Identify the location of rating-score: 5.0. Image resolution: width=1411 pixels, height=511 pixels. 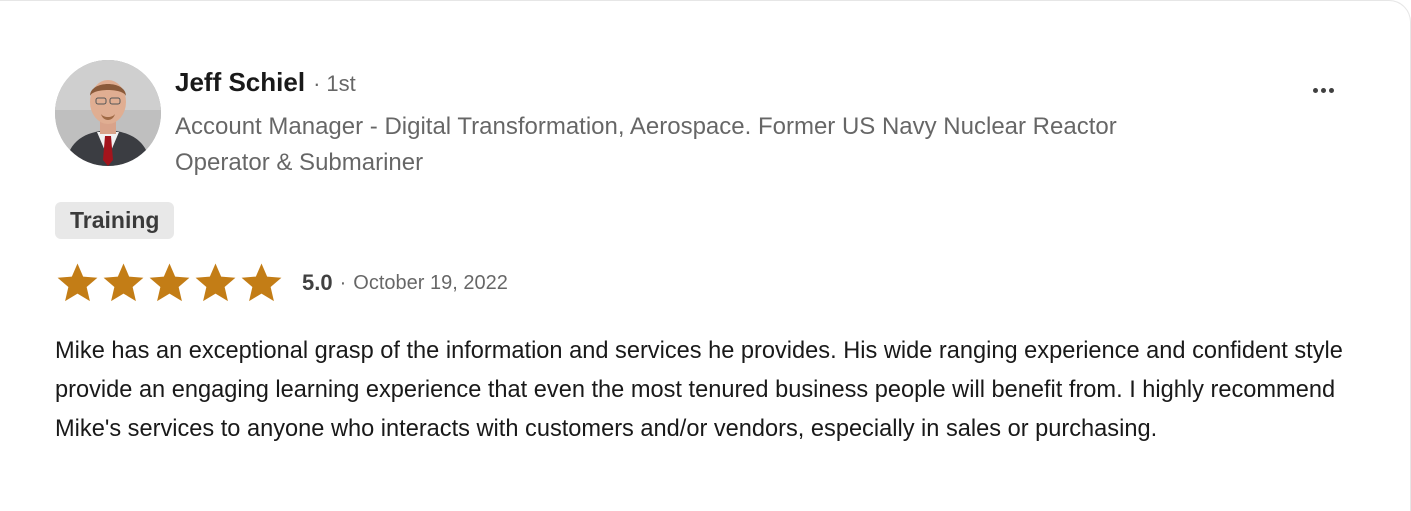
(317, 282).